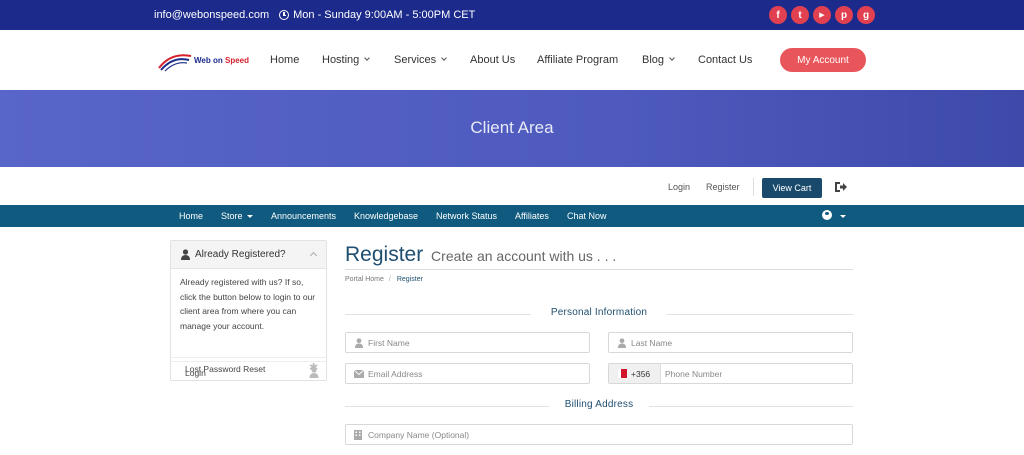  Describe the element at coordinates (384, 254) in the screenshot. I see `register-title: Register` at that location.